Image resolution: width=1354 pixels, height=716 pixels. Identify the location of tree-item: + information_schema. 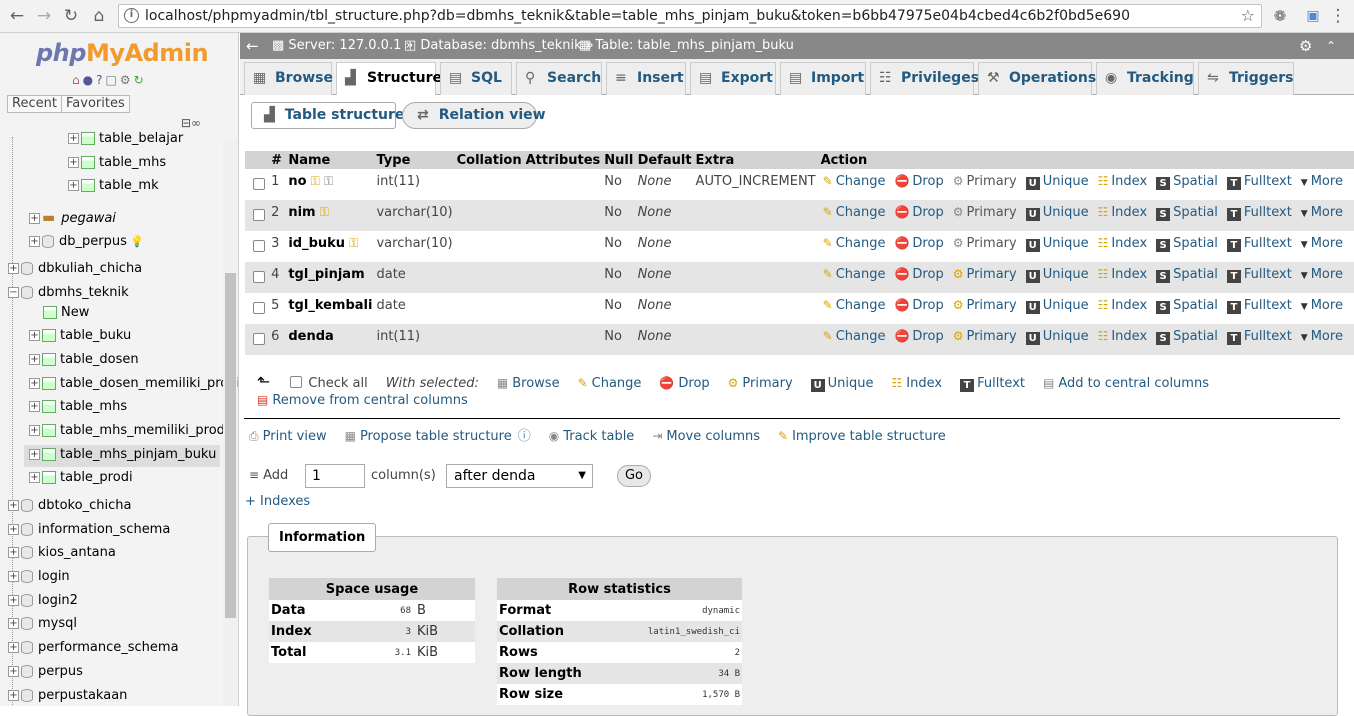
(89, 531).